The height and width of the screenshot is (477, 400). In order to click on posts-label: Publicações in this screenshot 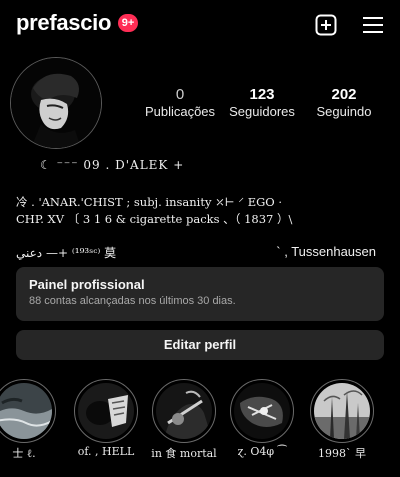, I will do `click(180, 111)`.